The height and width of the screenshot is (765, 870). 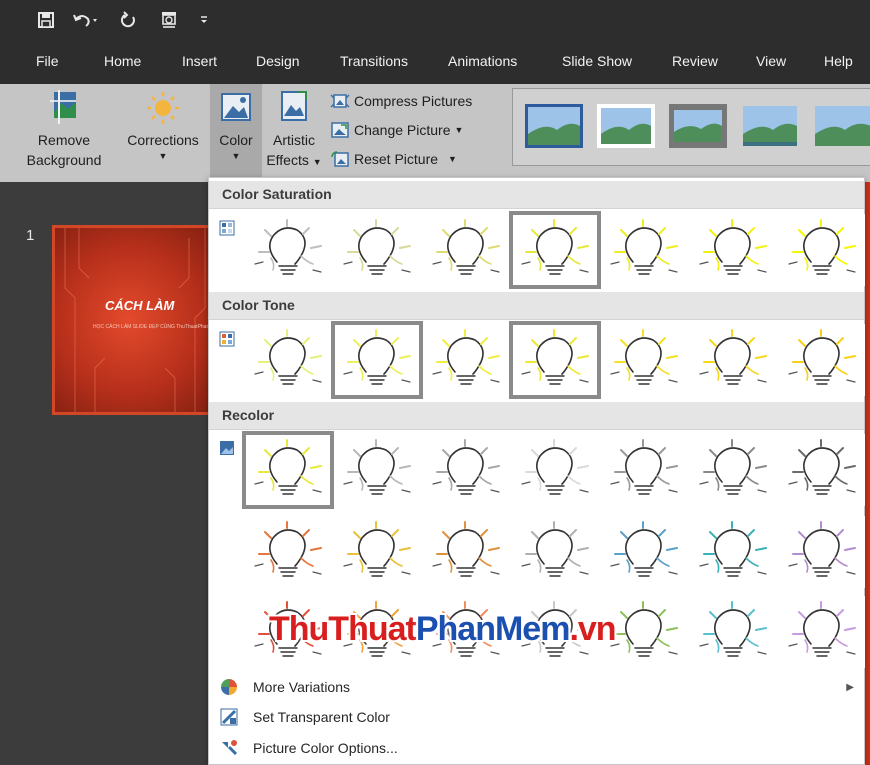 What do you see at coordinates (536, 717) in the screenshot?
I see `set-transparent-color-item: Set Transparent Color` at bounding box center [536, 717].